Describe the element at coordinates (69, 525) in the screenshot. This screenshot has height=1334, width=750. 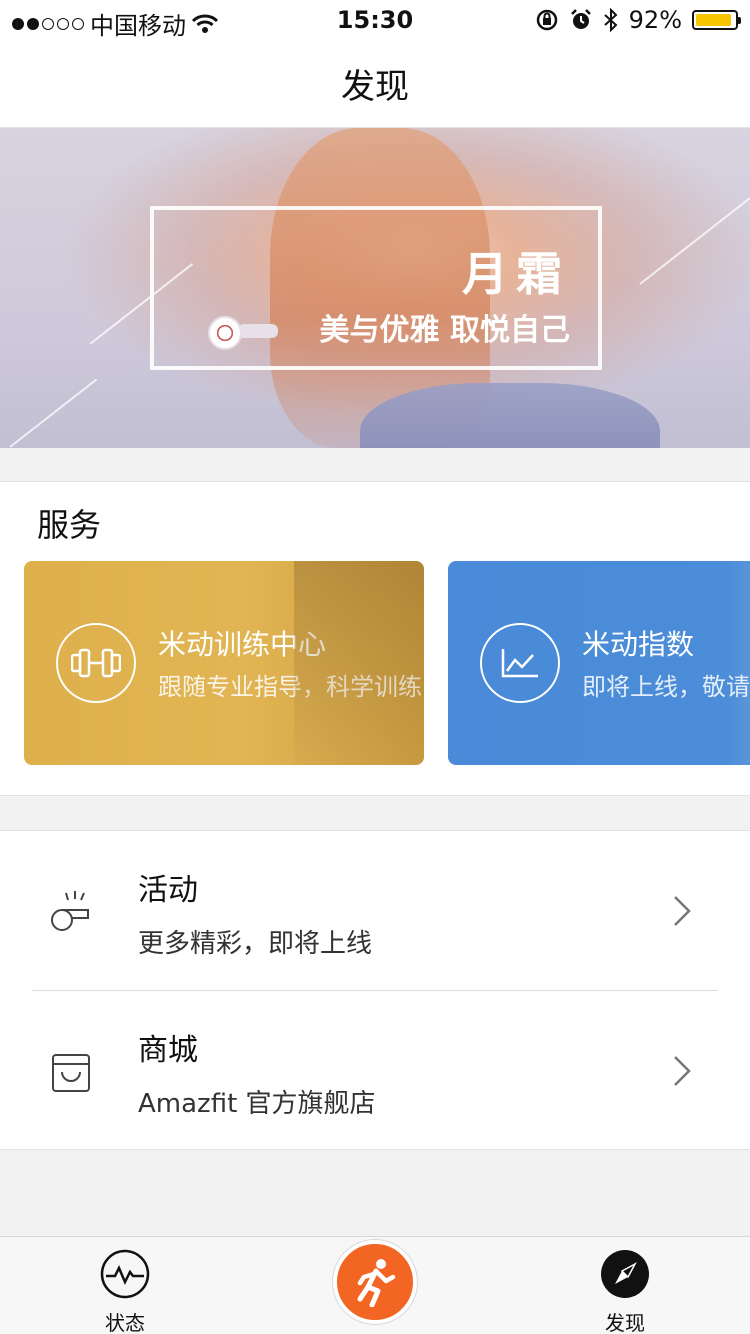
I see `services-title: 服务` at that location.